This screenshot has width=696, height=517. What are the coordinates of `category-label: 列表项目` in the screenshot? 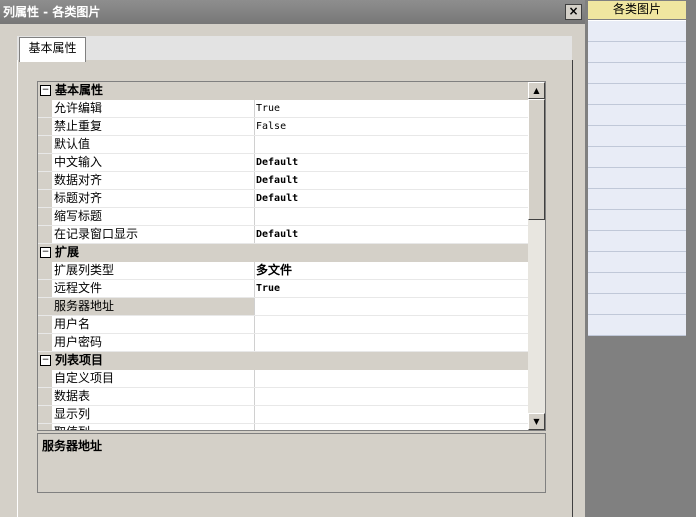 It's located at (79, 360).